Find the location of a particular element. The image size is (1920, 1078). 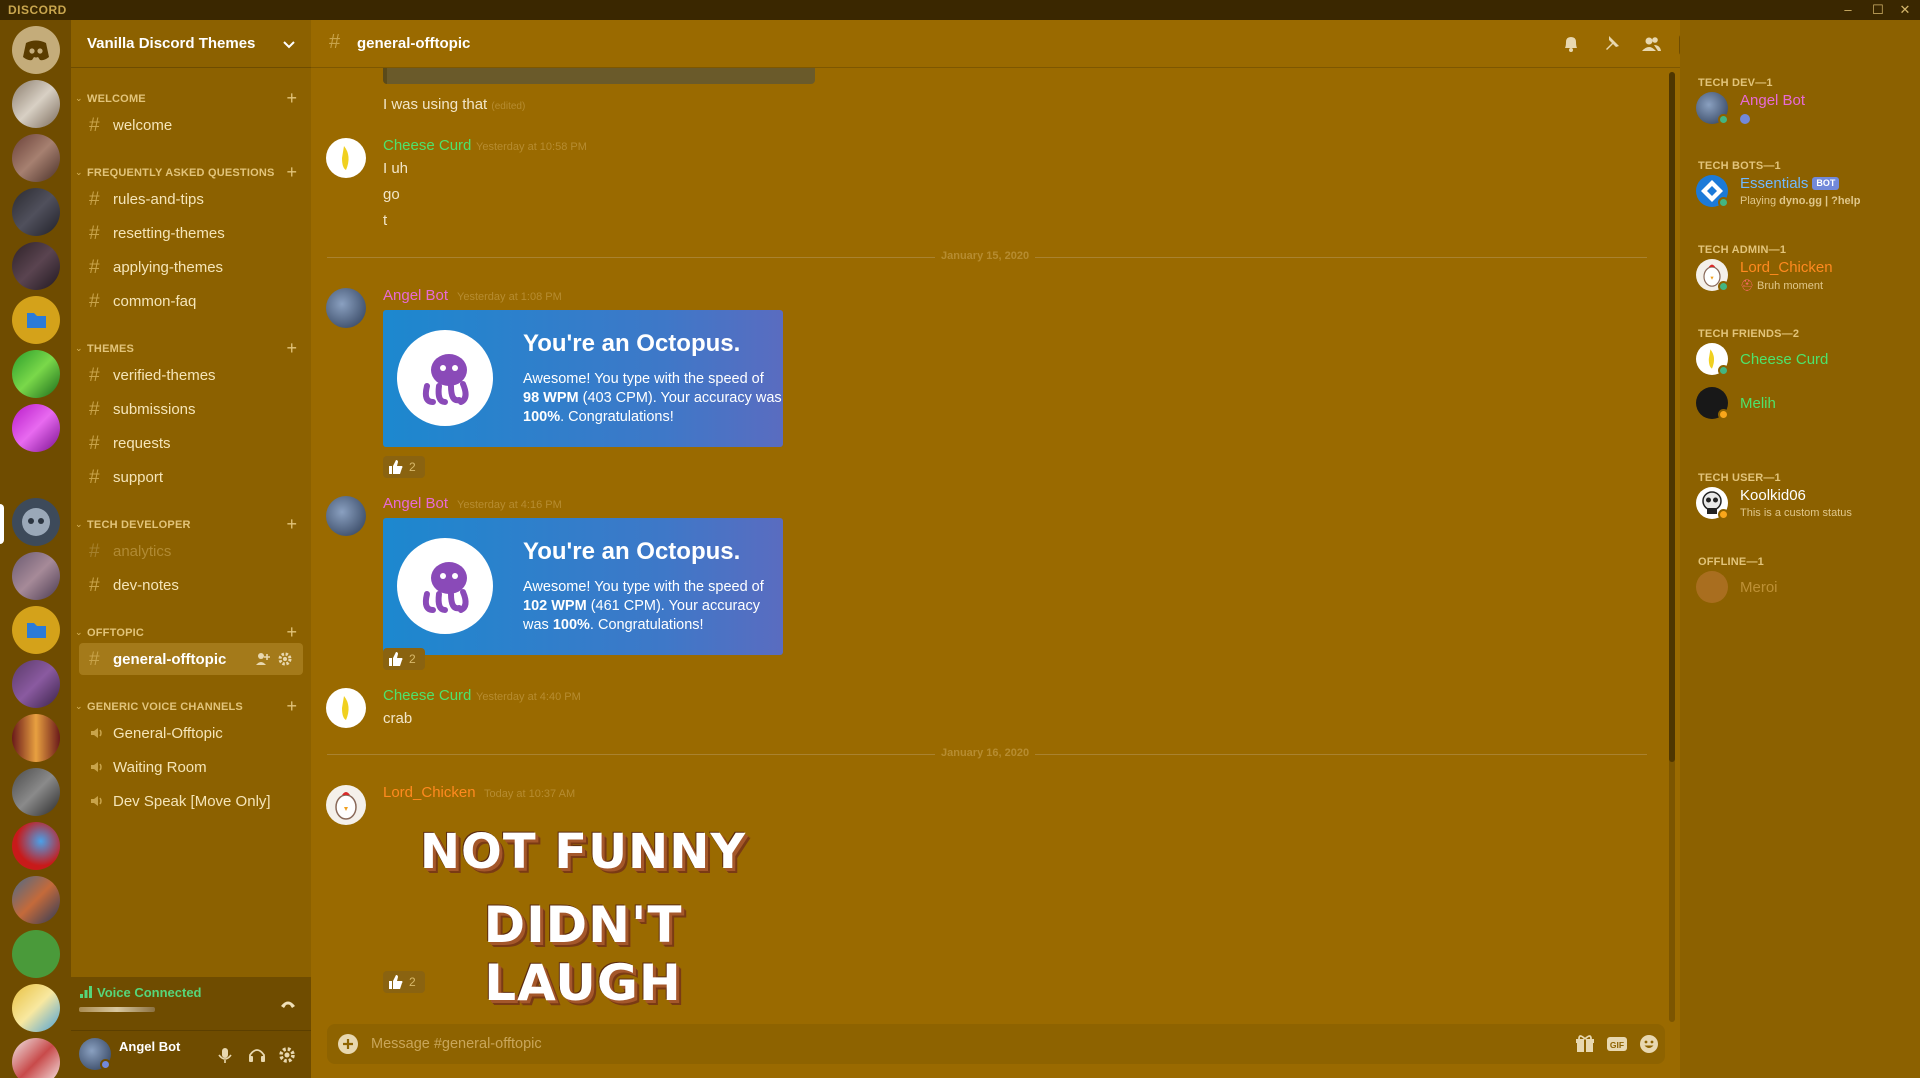

message-author: Lord_Chicken is located at coordinates (429, 792).